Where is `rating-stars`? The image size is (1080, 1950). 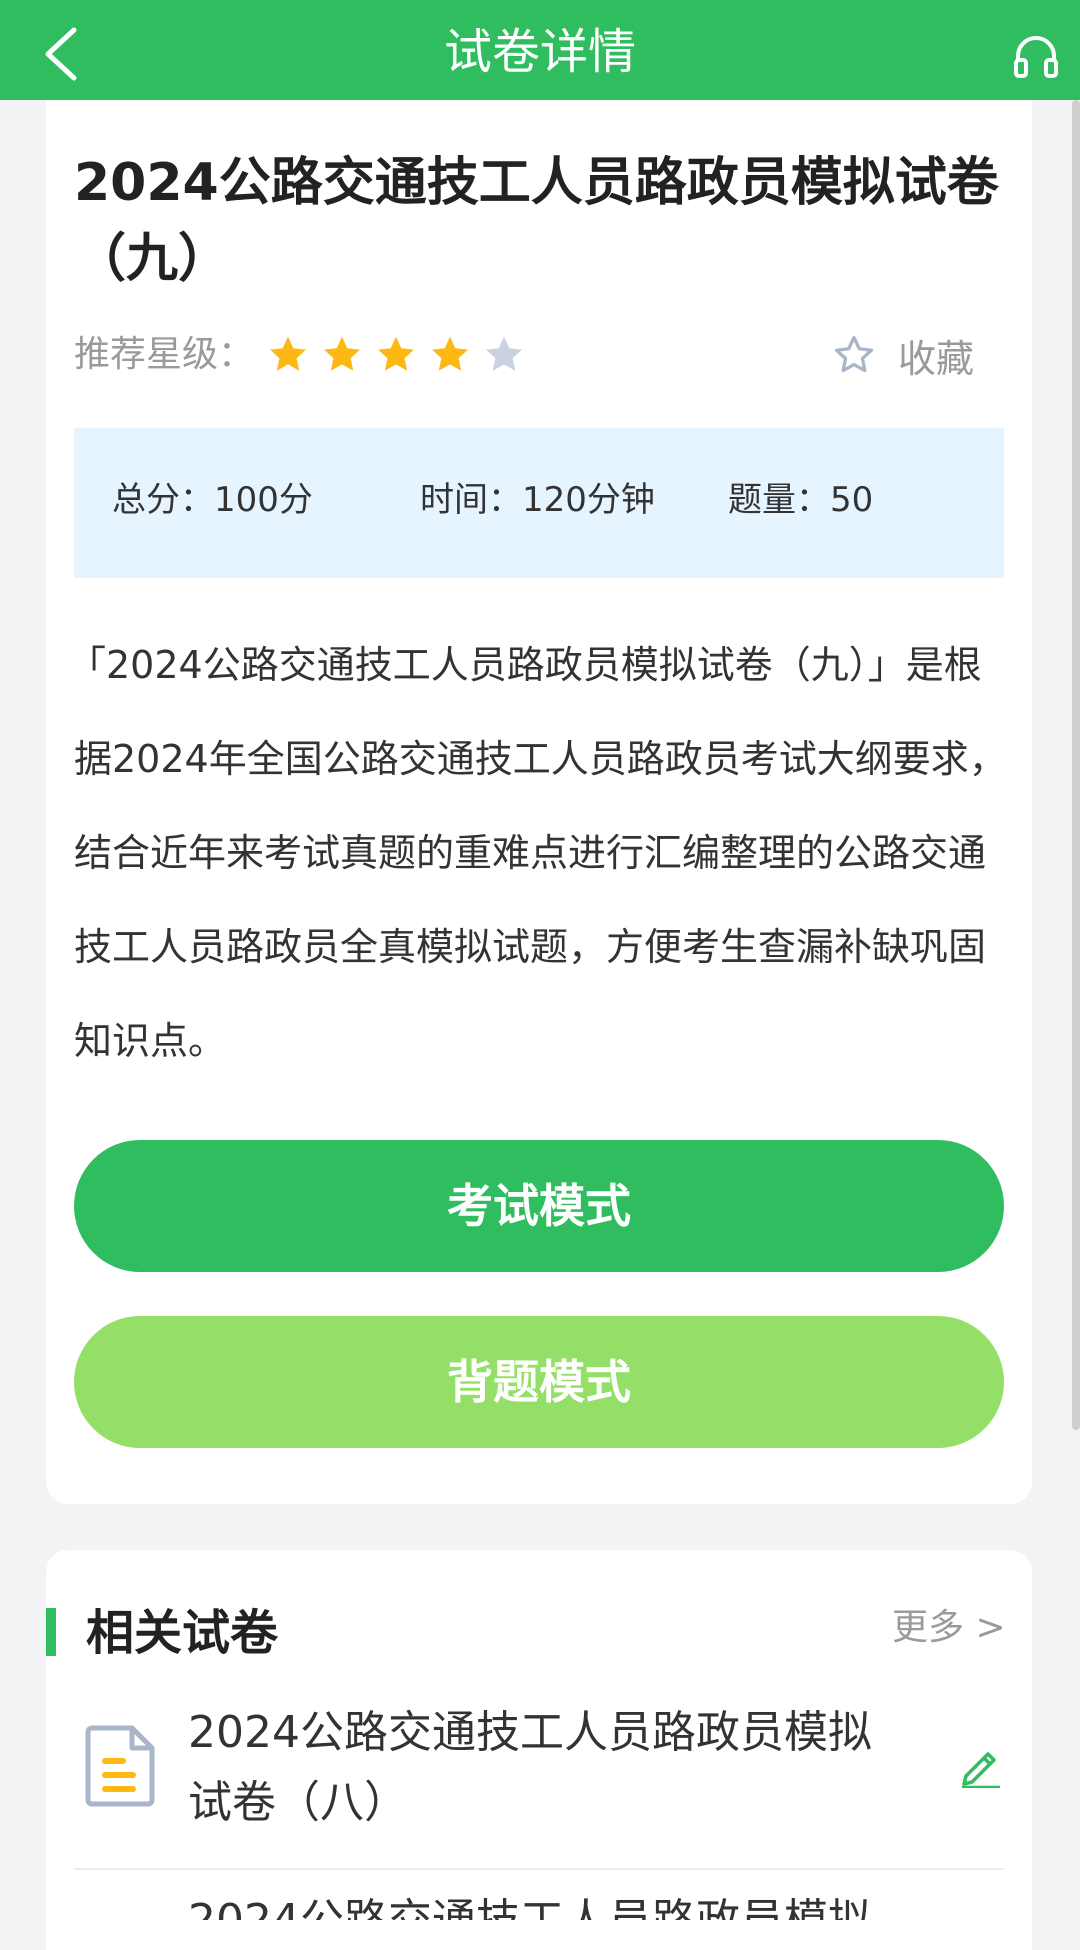
rating-stars is located at coordinates (401, 355).